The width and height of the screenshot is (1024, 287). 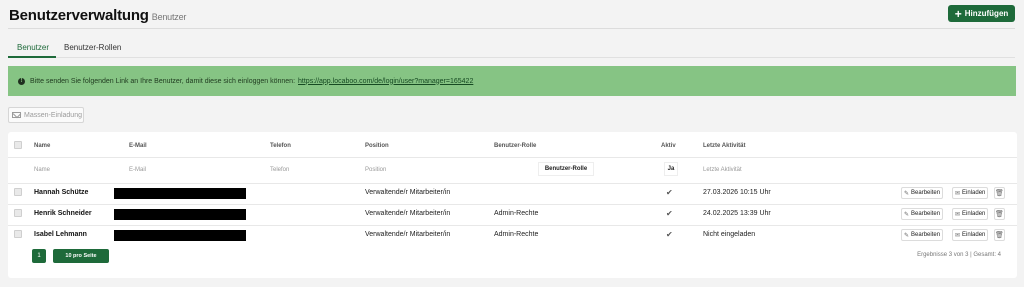 What do you see at coordinates (53, 115) in the screenshot?
I see `mass-invite-label: Massen-Einladung` at bounding box center [53, 115].